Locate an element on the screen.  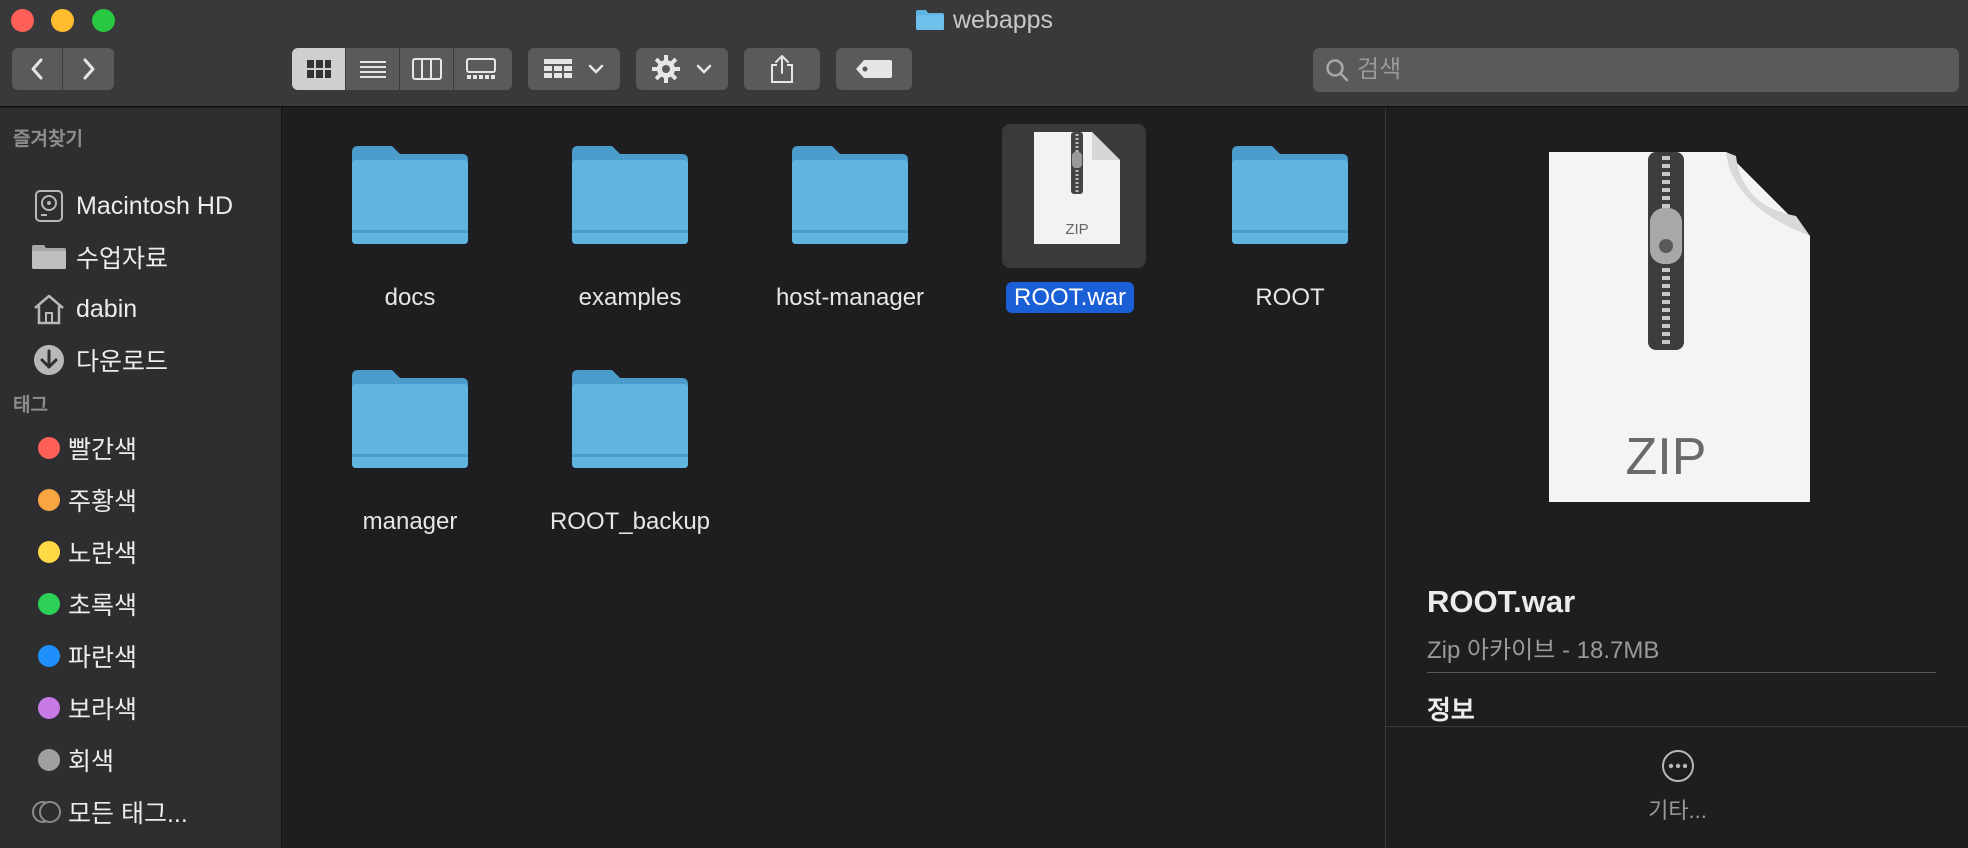
list-view-icon is located at coordinates (372, 69).